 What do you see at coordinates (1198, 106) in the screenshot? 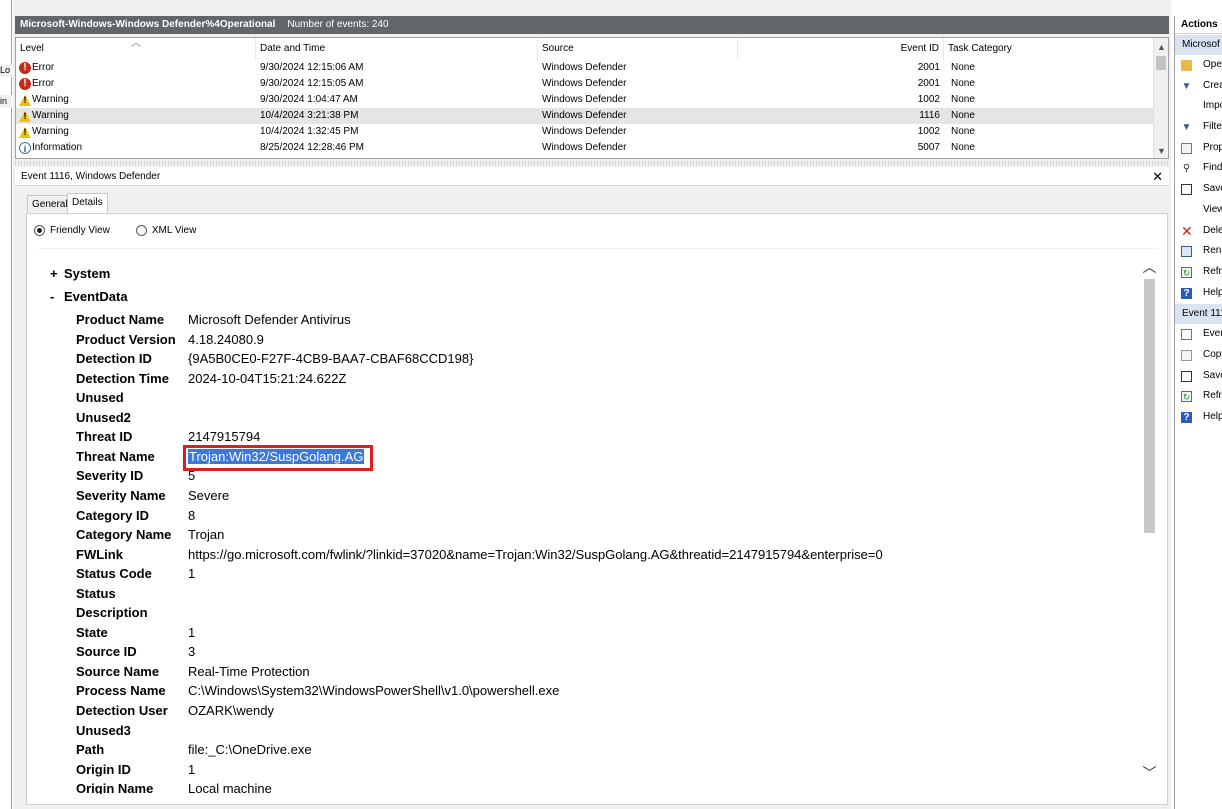
I see `action-item: Impo` at bounding box center [1198, 106].